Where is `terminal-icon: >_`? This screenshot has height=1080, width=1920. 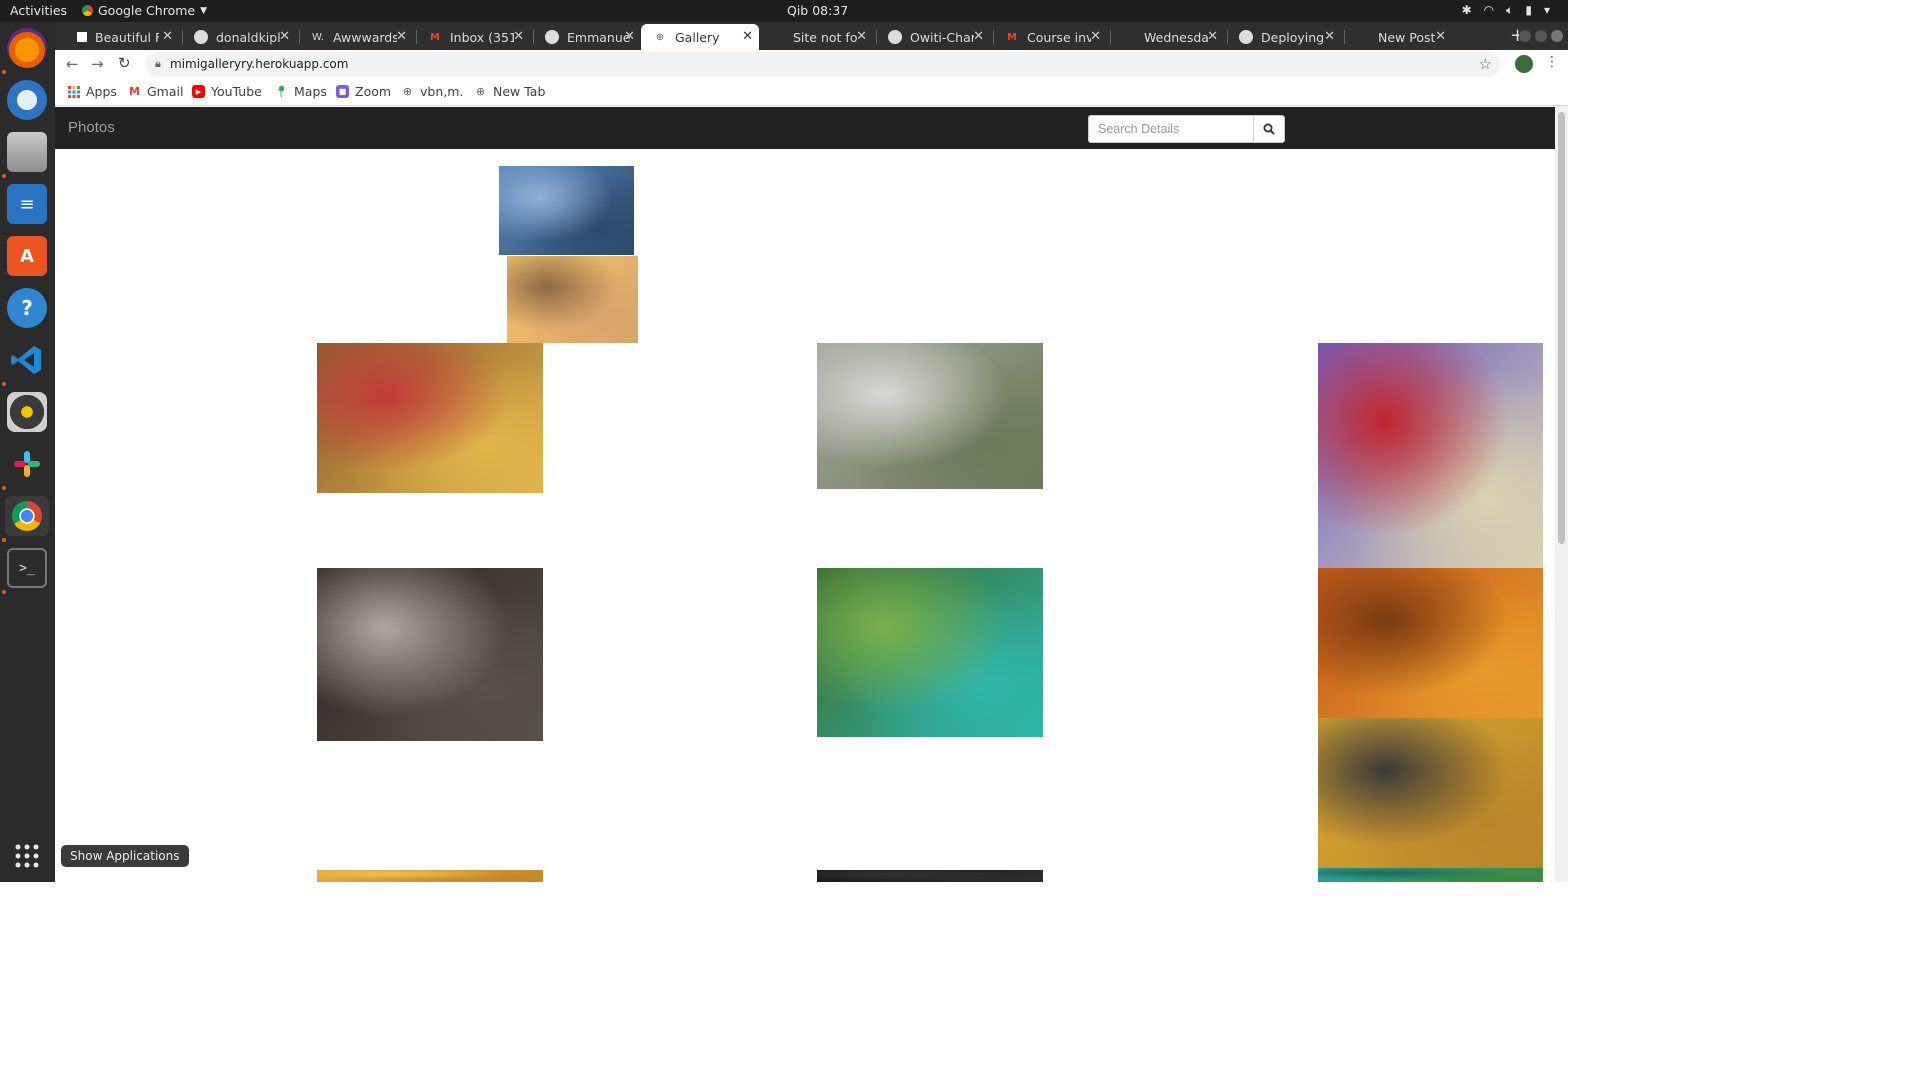 terminal-icon: >_ is located at coordinates (27, 568).